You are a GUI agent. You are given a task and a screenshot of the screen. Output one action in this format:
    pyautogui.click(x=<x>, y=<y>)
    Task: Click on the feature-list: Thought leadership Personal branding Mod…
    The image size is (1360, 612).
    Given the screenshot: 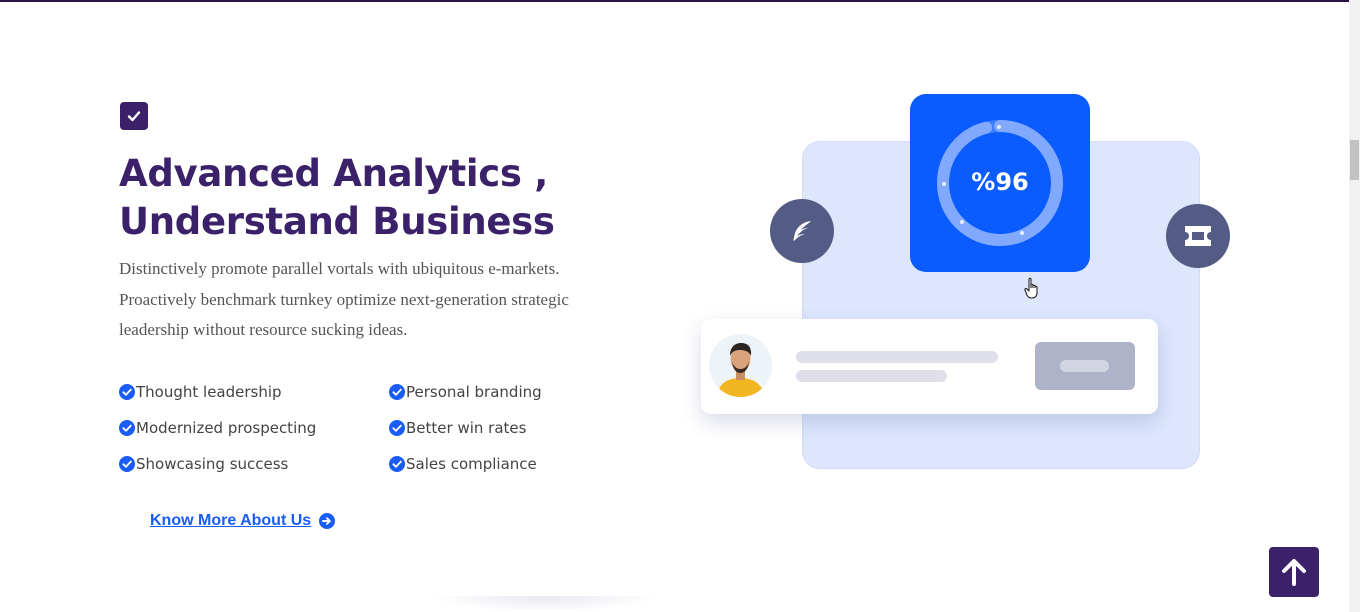 What is the action you would take?
    pyautogui.click(x=379, y=428)
    